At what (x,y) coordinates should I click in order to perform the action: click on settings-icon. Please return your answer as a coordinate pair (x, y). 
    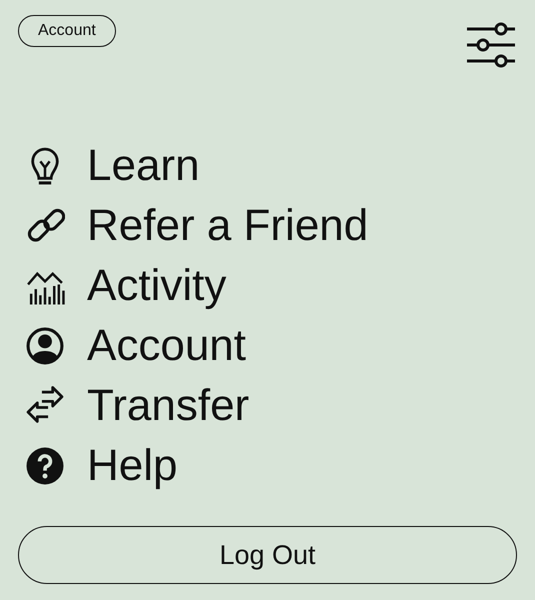
    Looking at the image, I should click on (491, 45).